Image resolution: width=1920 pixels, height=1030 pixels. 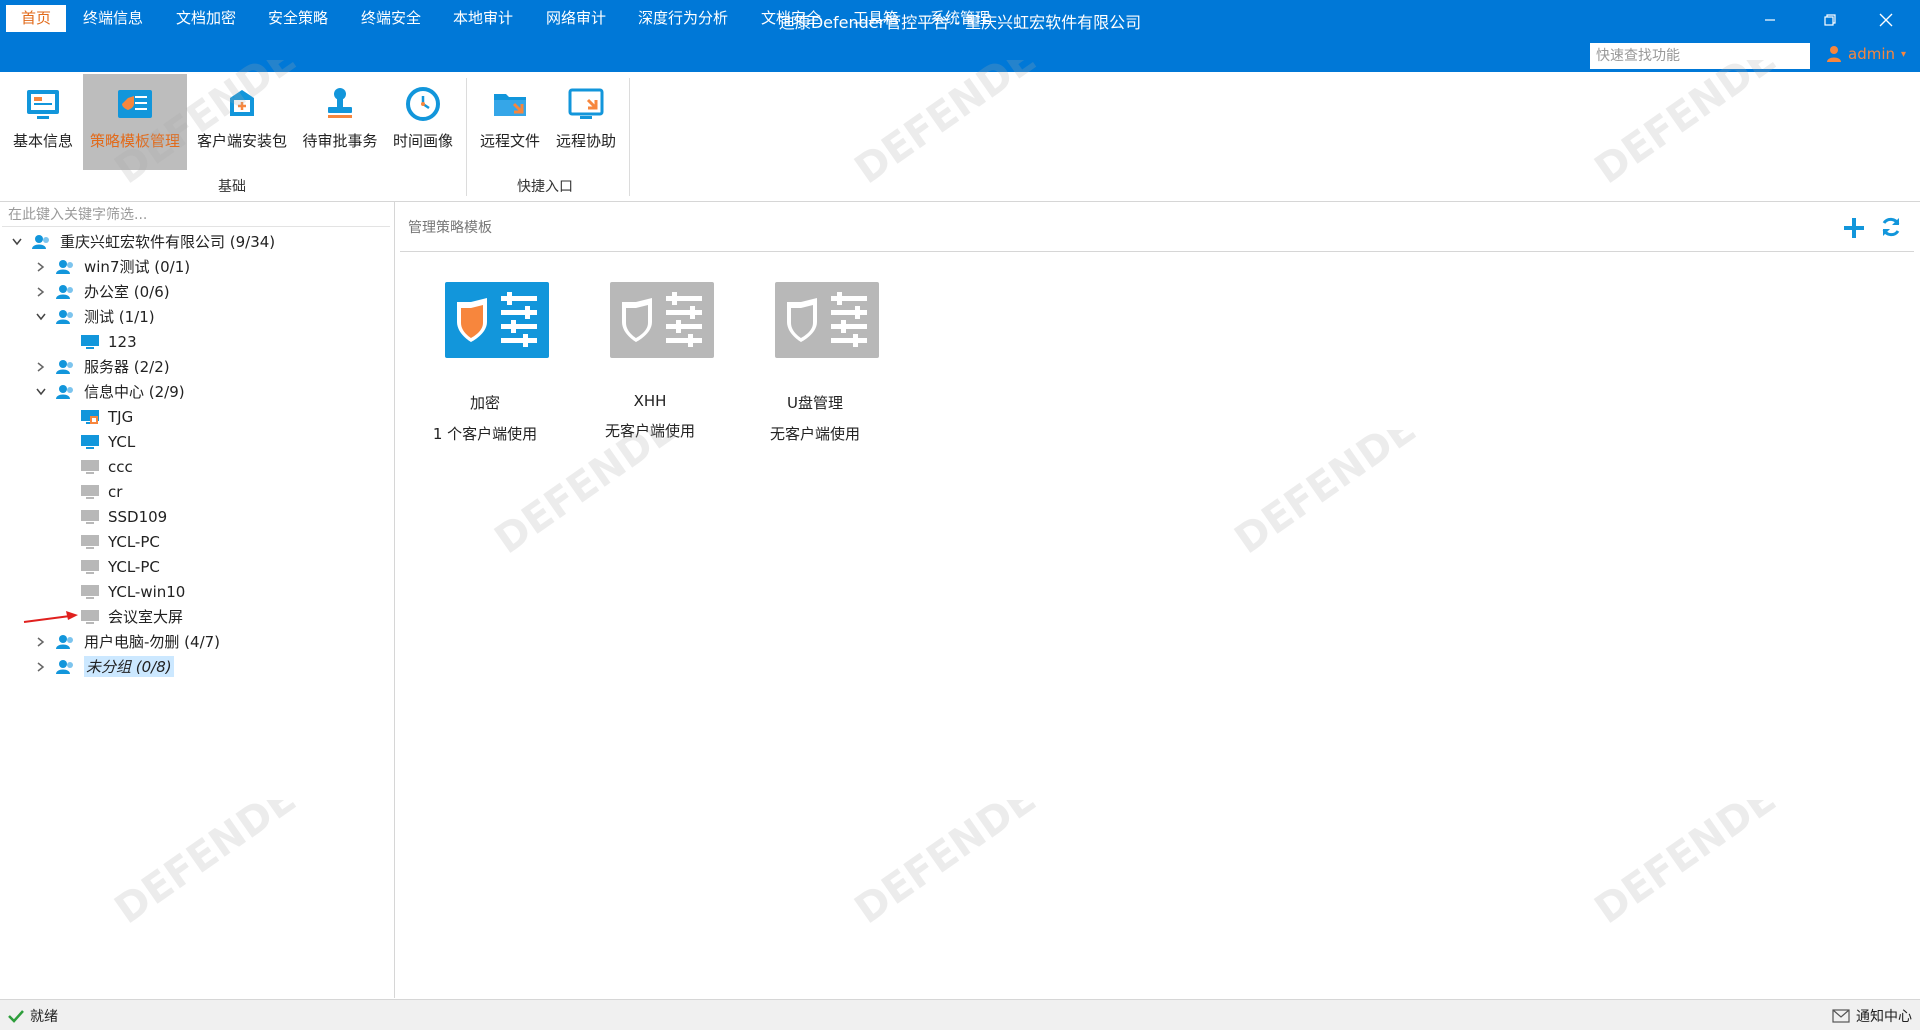 What do you see at coordinates (791, 18) in the screenshot?
I see `menu-doc-security: 文档安全` at bounding box center [791, 18].